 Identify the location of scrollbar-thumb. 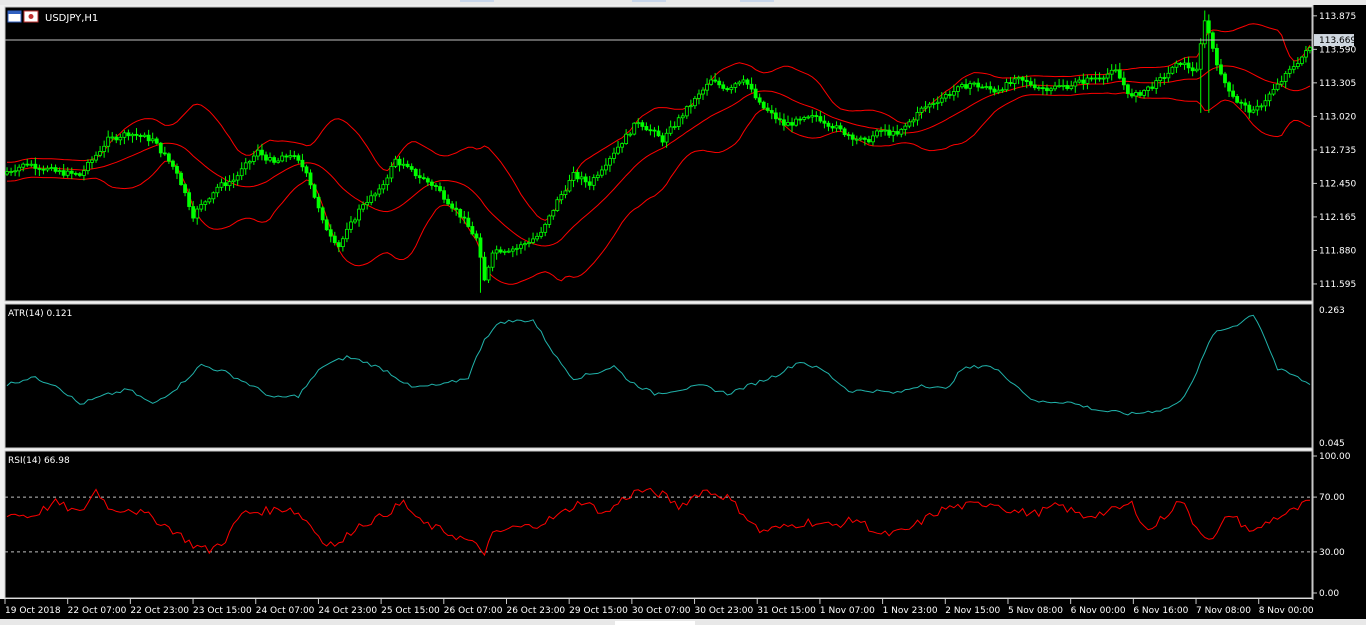
(655, 623).